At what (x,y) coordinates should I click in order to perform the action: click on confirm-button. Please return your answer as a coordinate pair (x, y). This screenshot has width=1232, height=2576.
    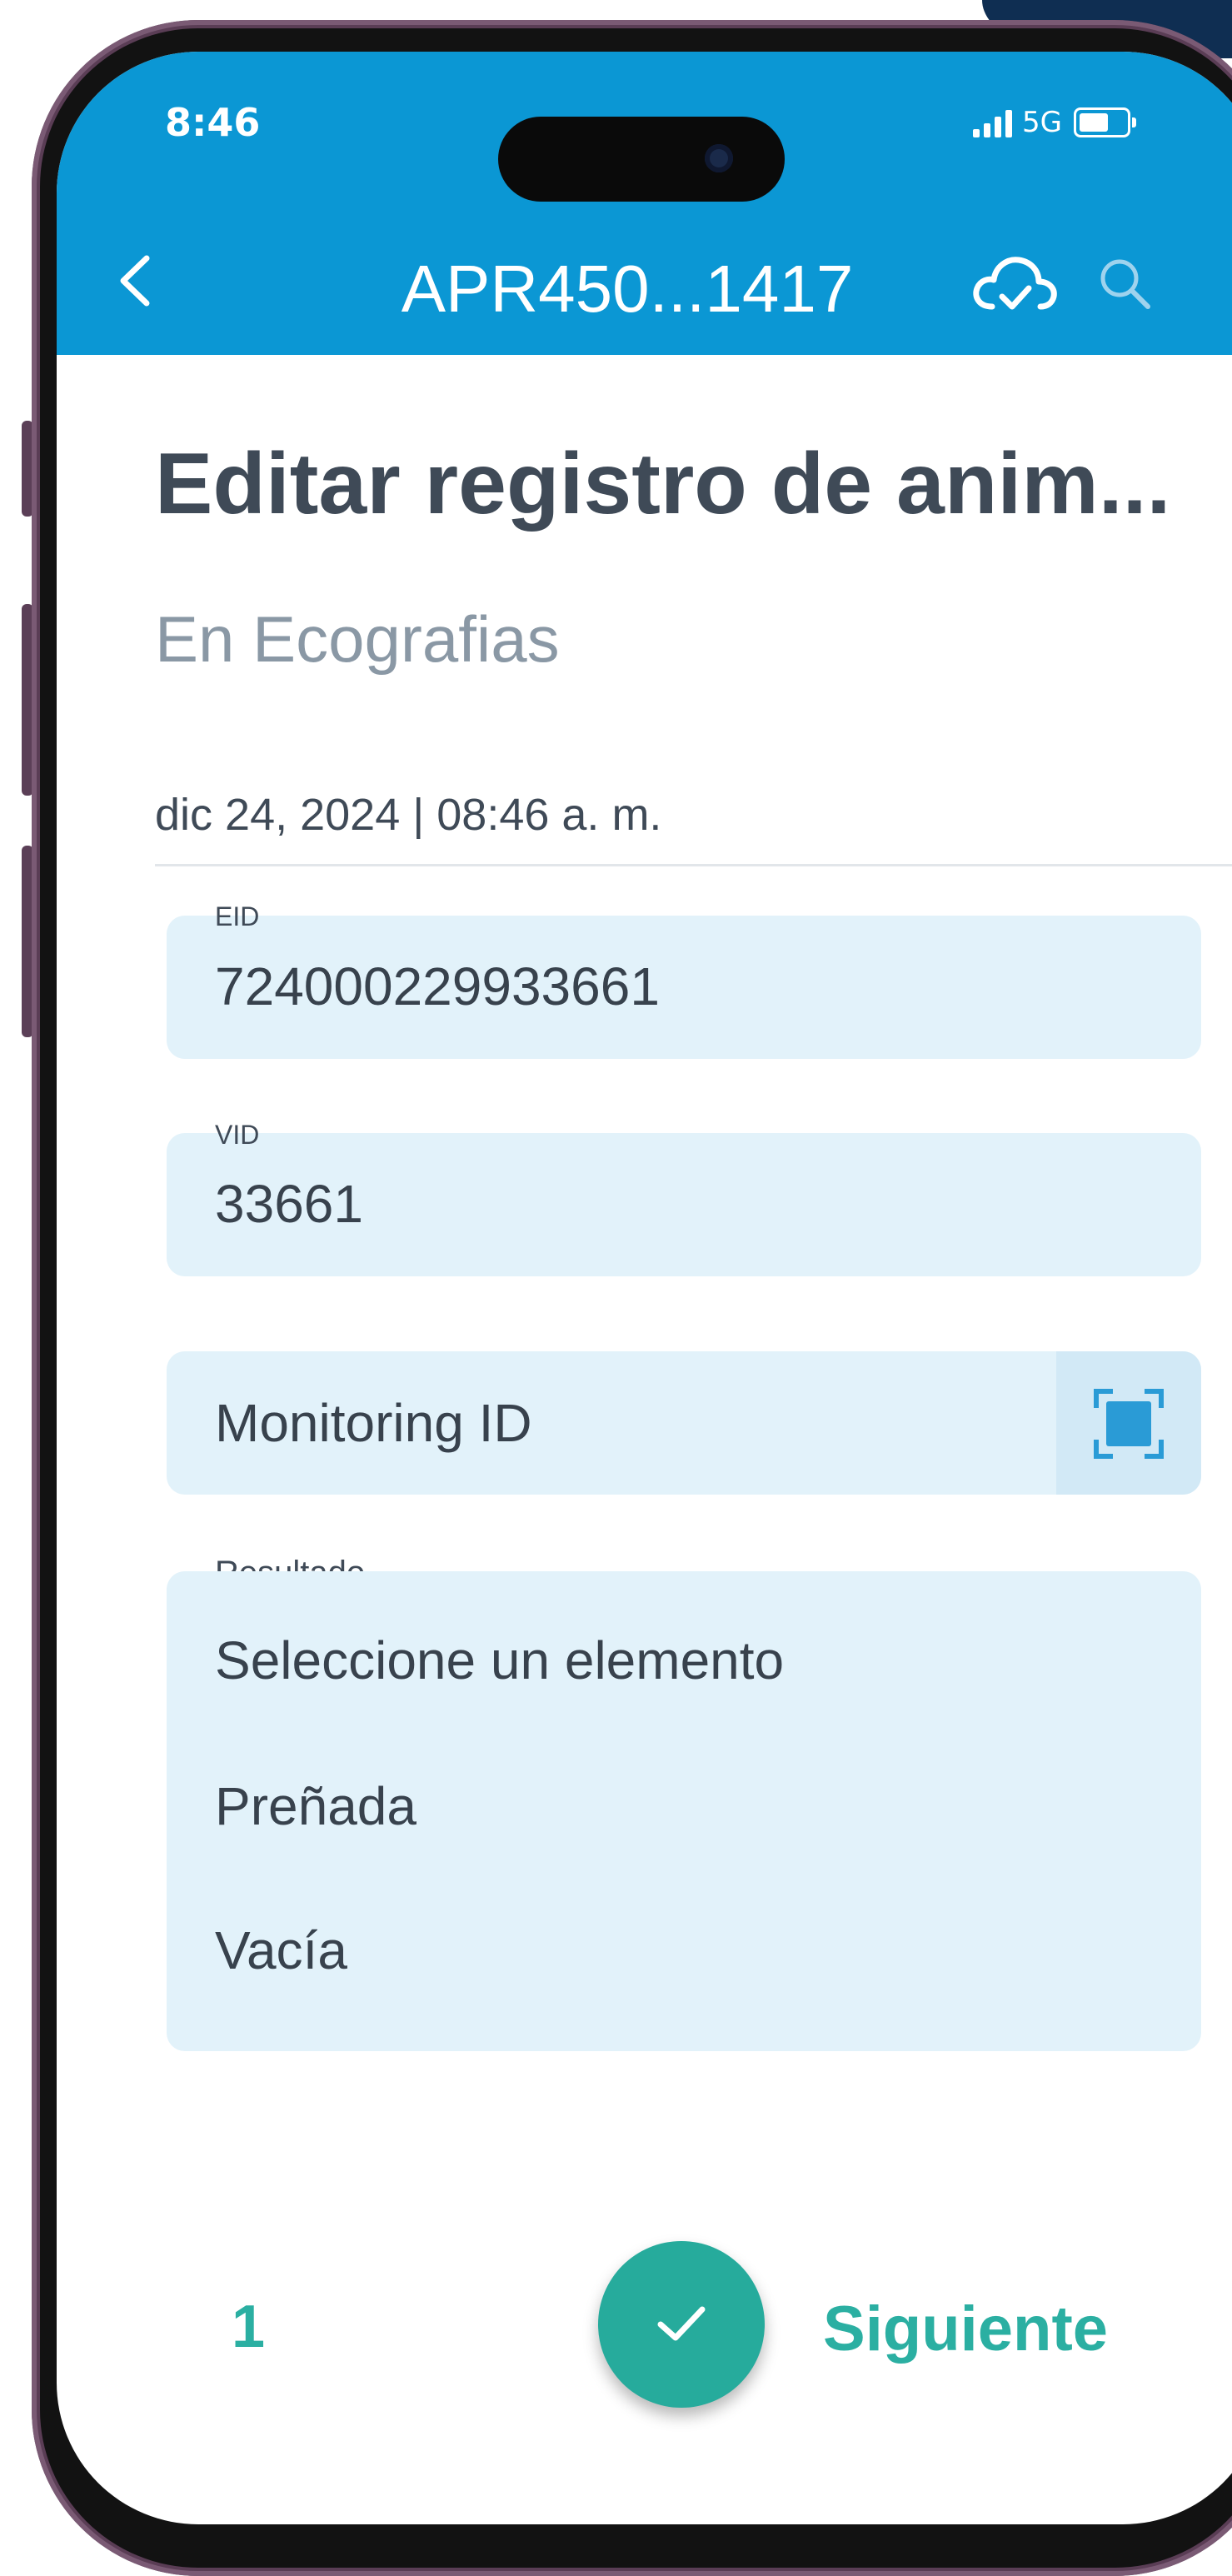
    Looking at the image, I should click on (681, 2324).